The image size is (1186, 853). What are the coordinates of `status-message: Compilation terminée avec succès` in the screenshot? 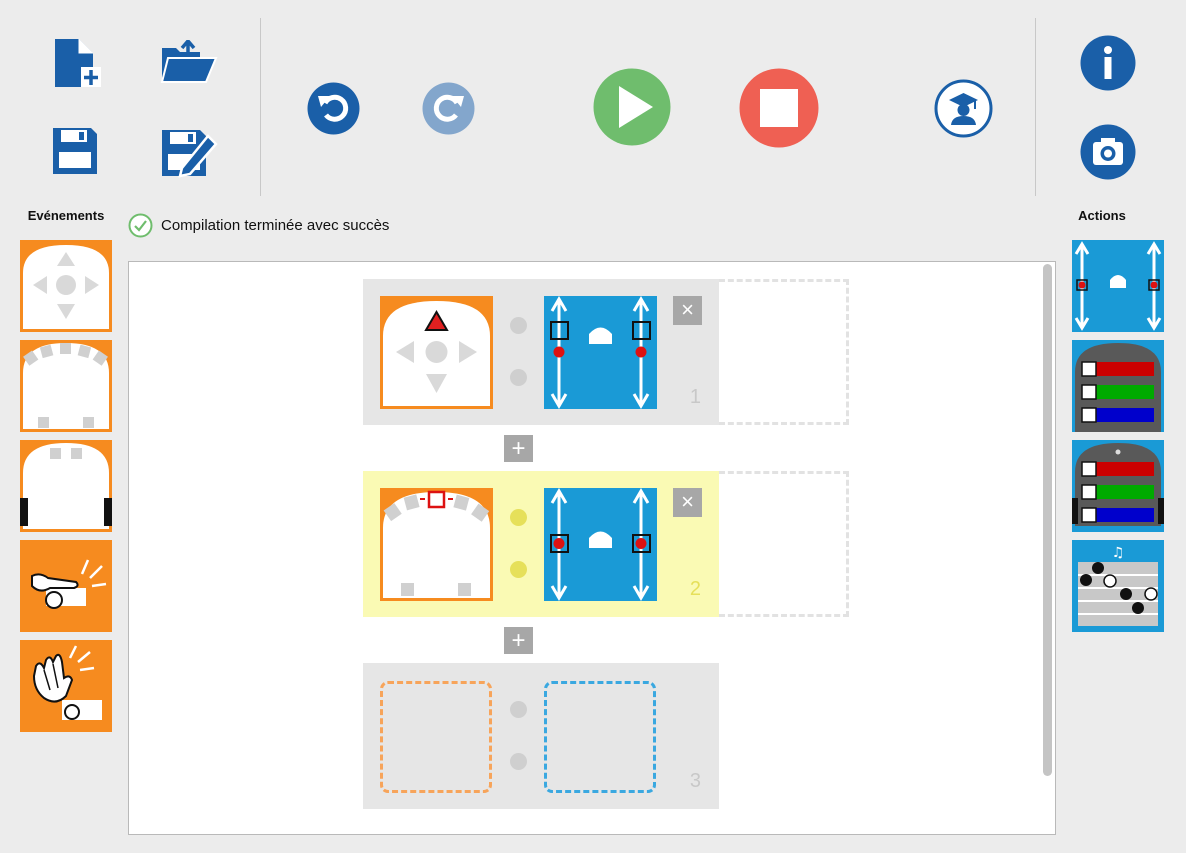 It's located at (275, 225).